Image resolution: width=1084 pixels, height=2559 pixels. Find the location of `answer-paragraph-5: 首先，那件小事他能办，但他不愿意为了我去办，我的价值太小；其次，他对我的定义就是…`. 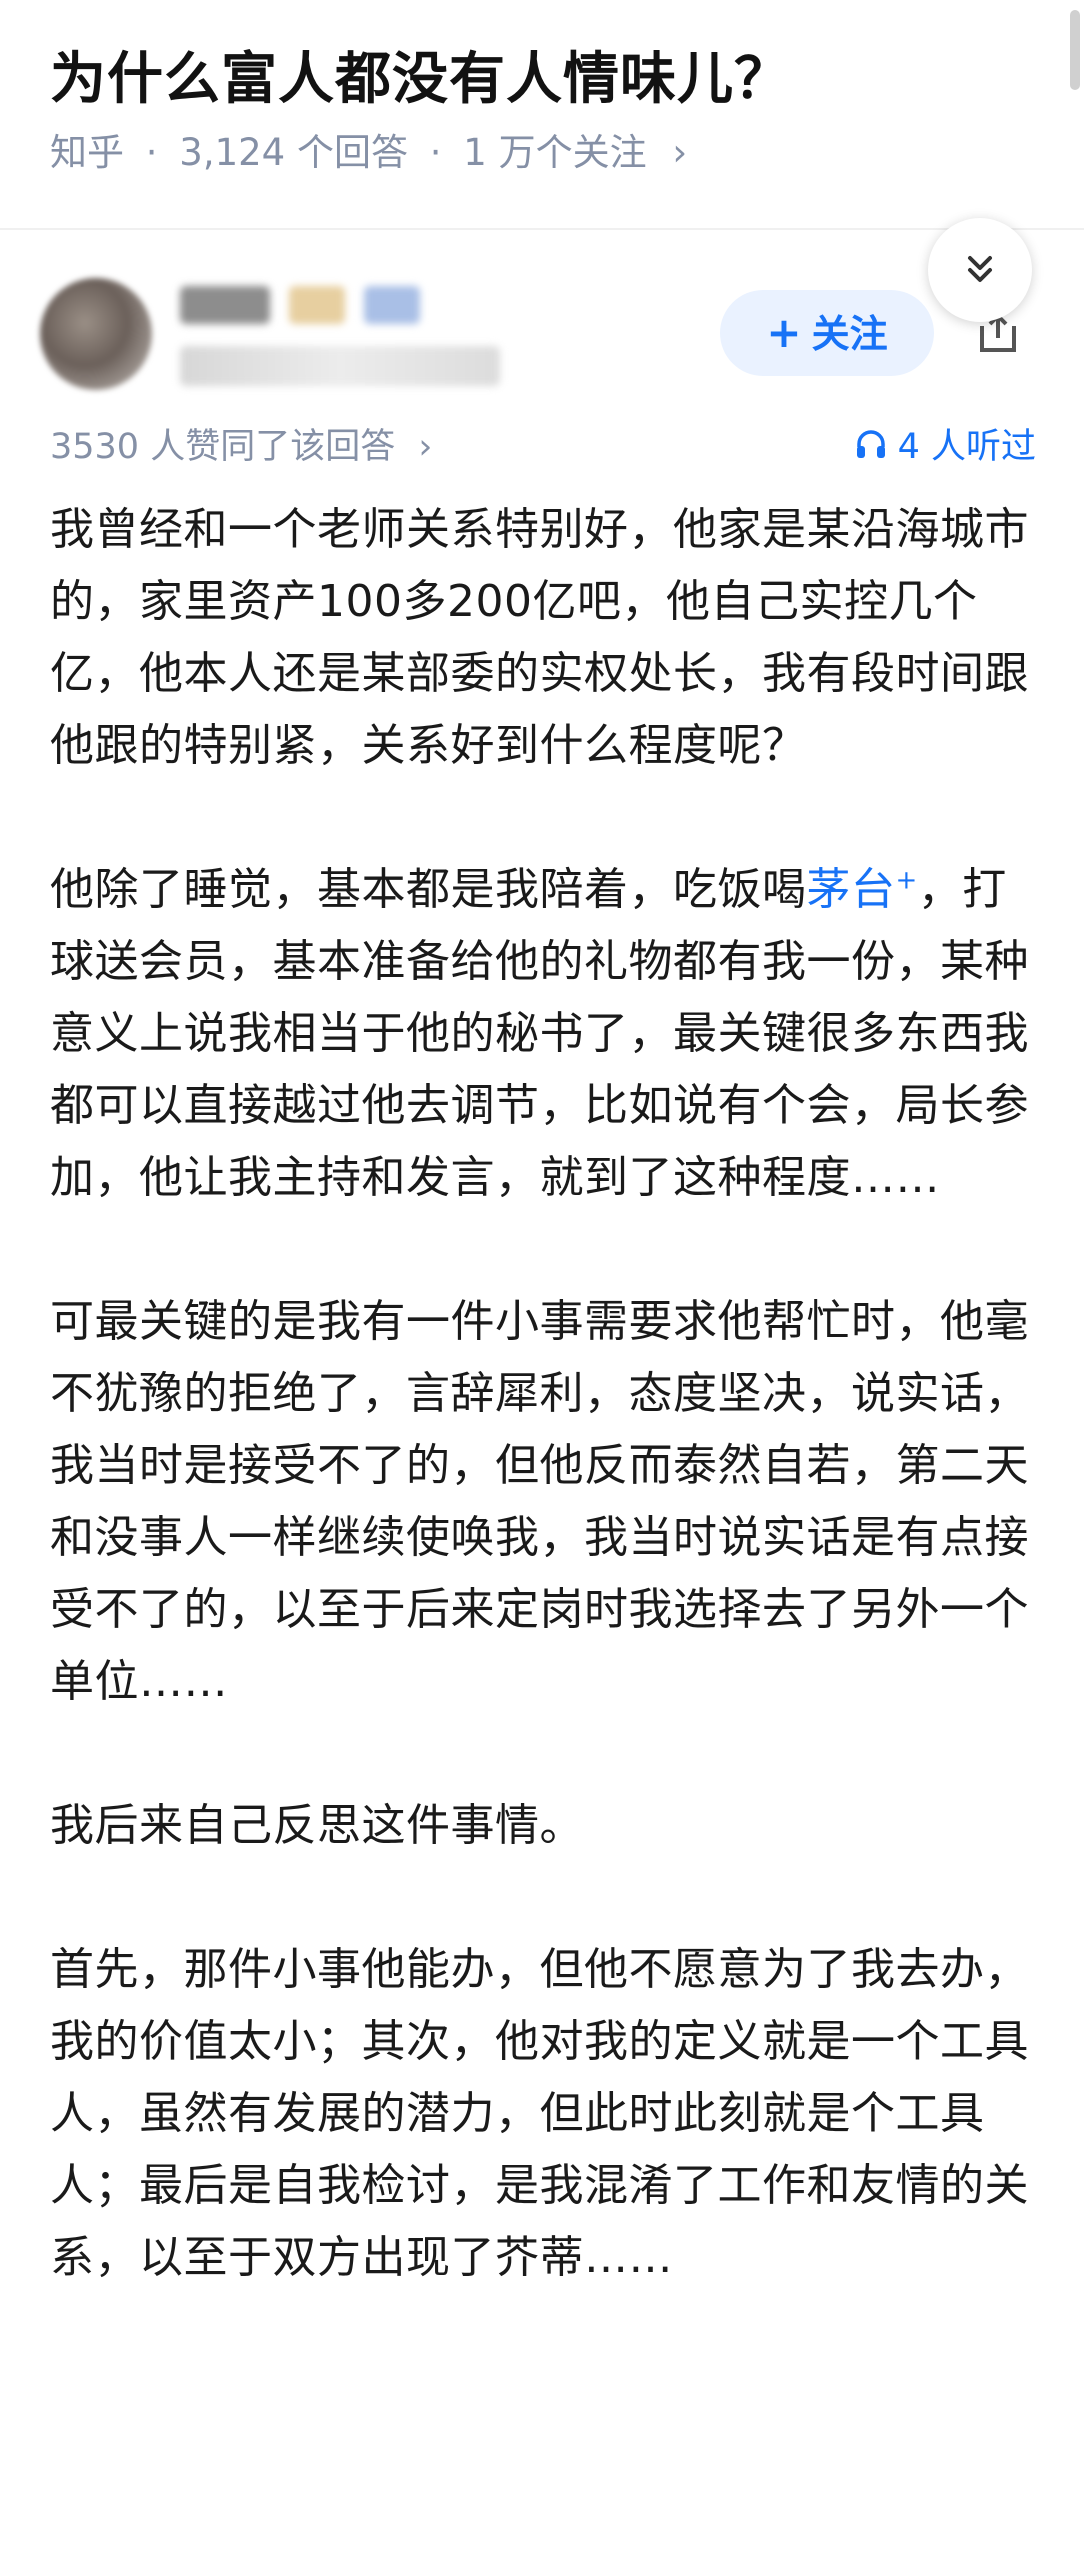

answer-paragraph-5: 首先，那件小事他能办，但他不愿意为了我去办，我的价值太小；其次，他对我的定义就是… is located at coordinates (539, 2113).